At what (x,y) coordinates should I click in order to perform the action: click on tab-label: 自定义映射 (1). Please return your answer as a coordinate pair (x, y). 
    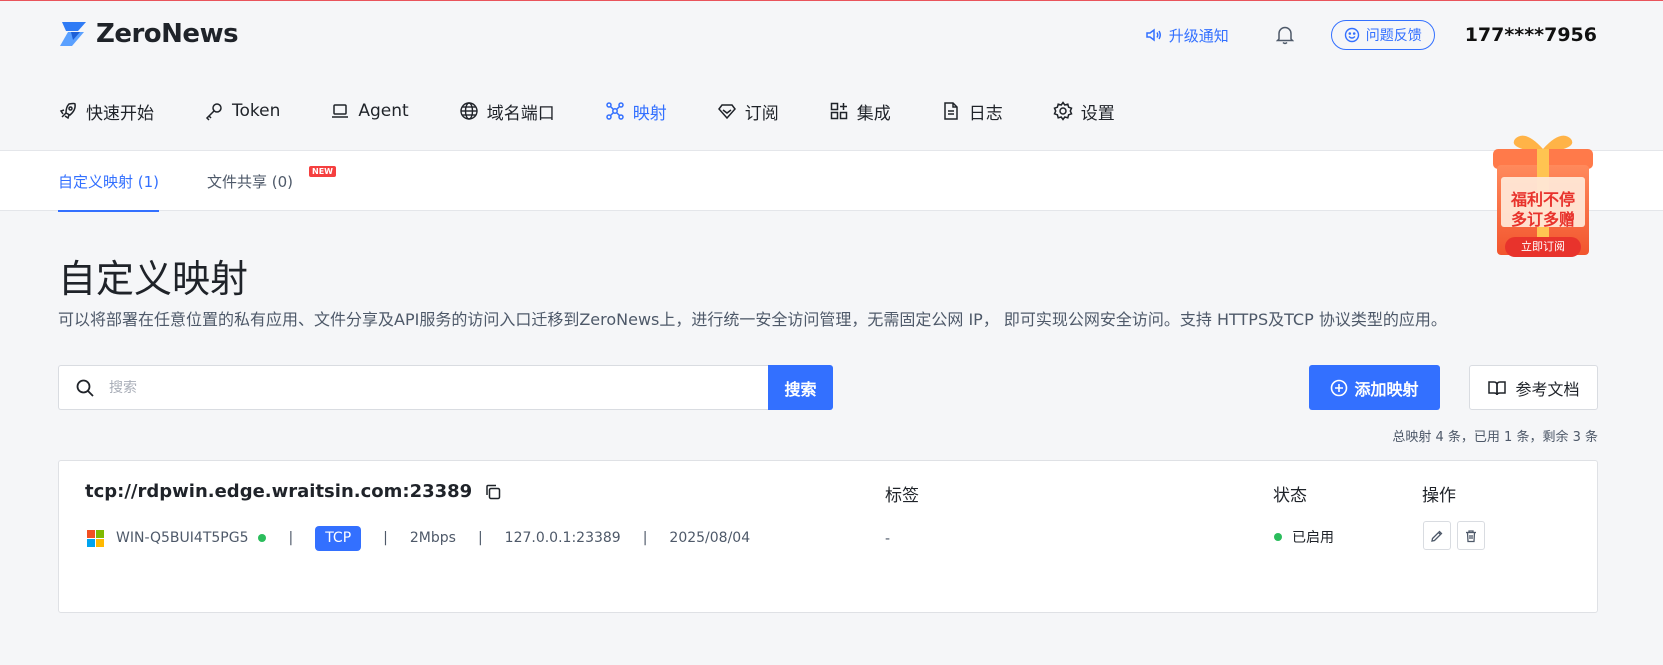
    Looking at the image, I should click on (109, 181).